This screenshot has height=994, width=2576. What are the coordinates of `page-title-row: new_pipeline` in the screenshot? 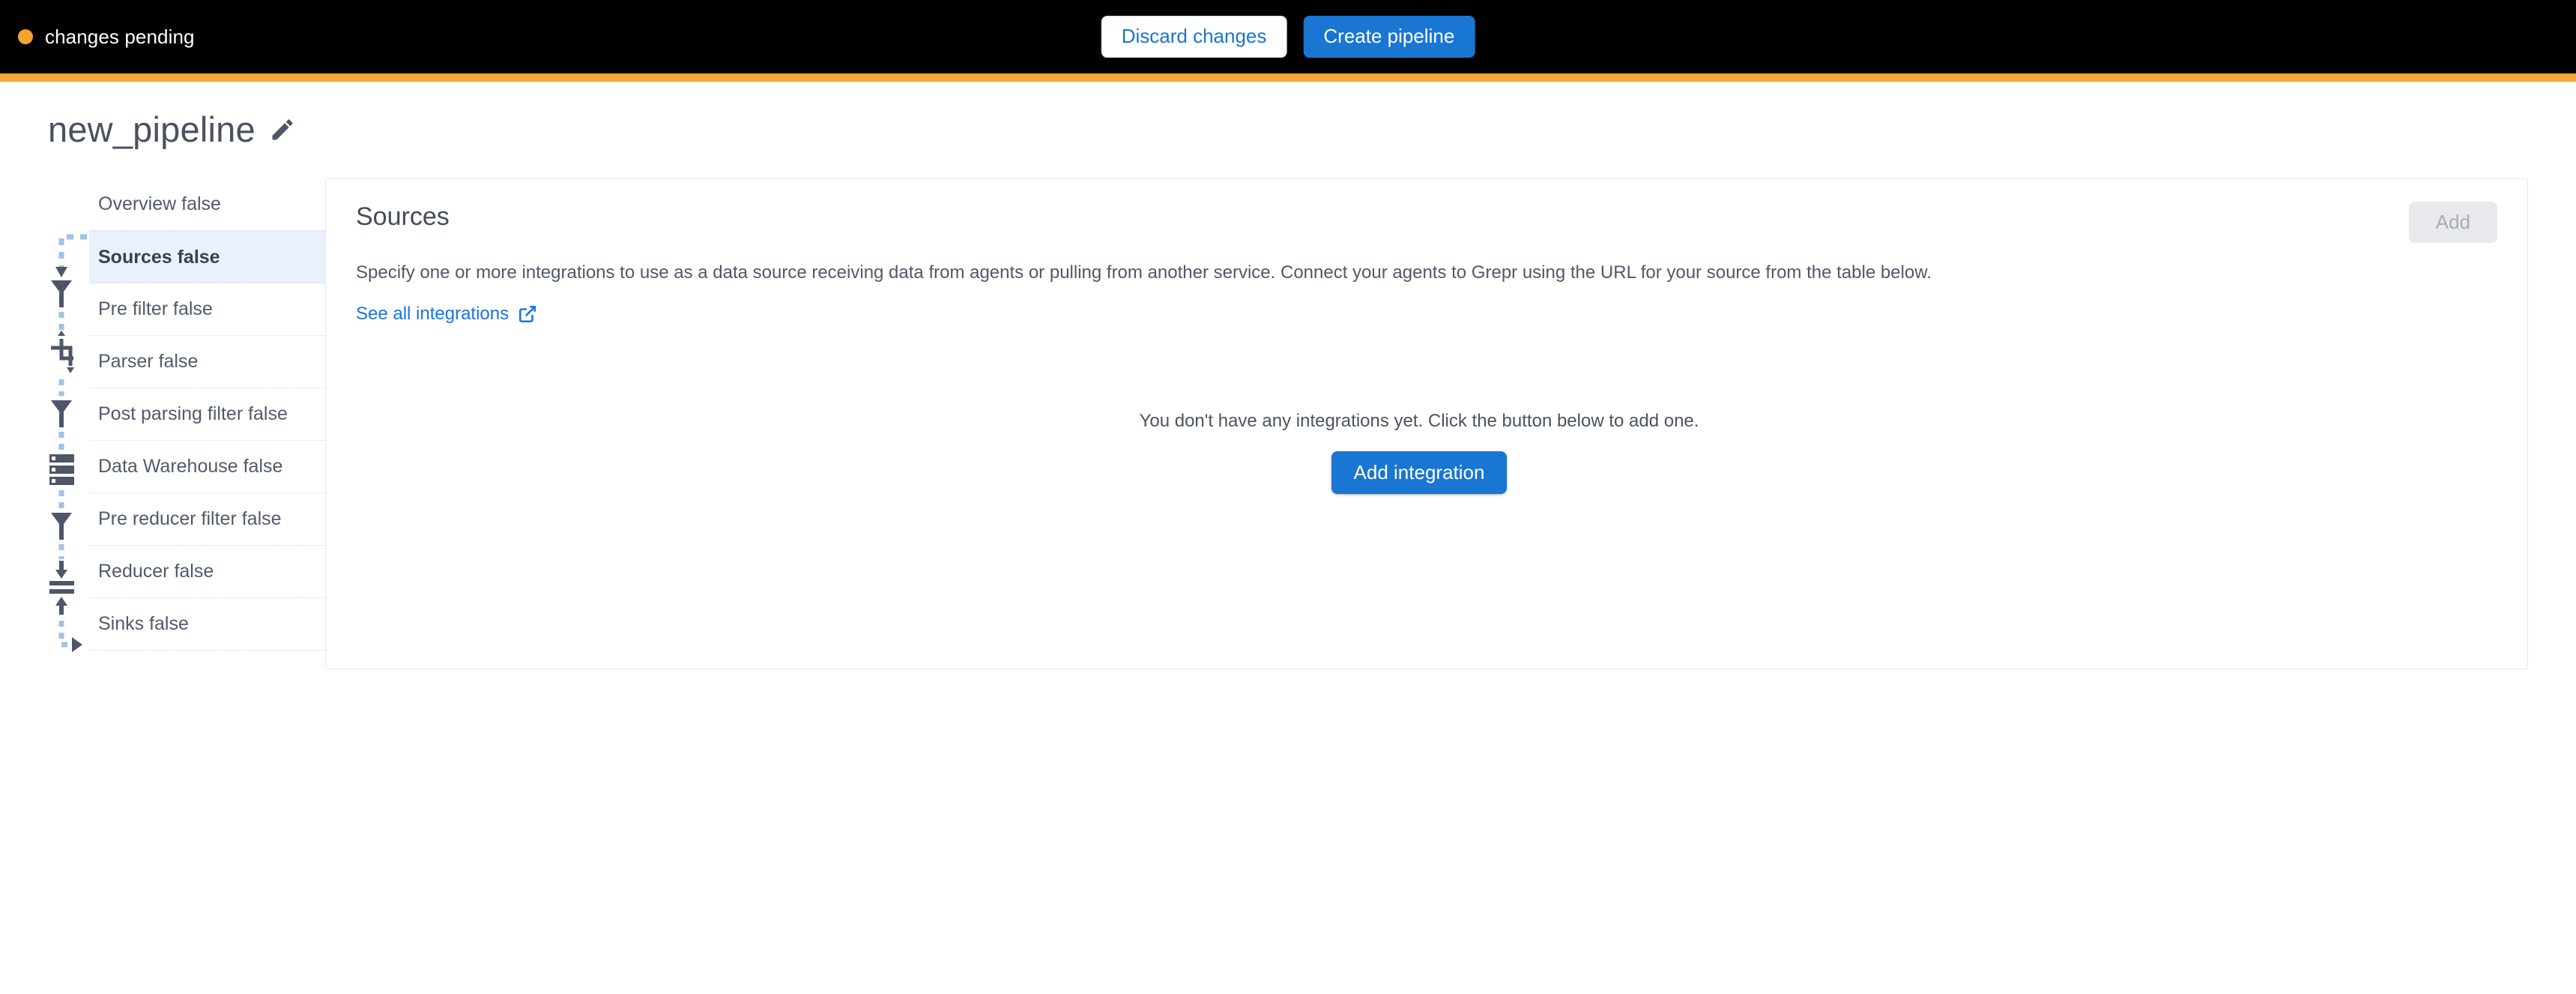 It's located at (1288, 114).